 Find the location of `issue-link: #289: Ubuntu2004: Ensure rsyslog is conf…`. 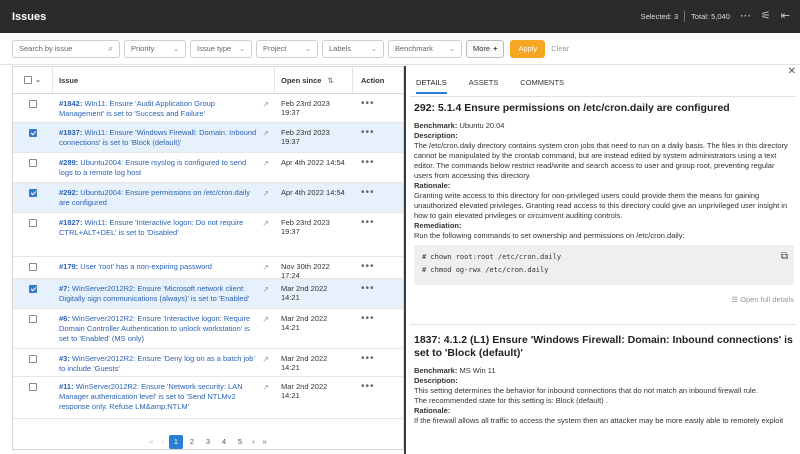

issue-link: #289: Ubuntu2004: Ensure rsyslog is conf… is located at coordinates (158, 167).